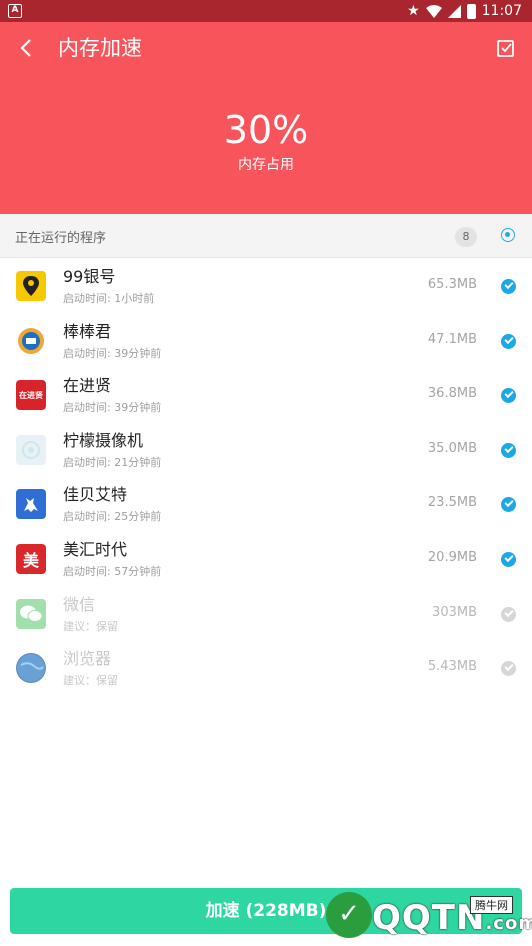 The height and width of the screenshot is (946, 532). Describe the element at coordinates (452, 394) in the screenshot. I see `app-memory-size: 36.8MB` at that location.